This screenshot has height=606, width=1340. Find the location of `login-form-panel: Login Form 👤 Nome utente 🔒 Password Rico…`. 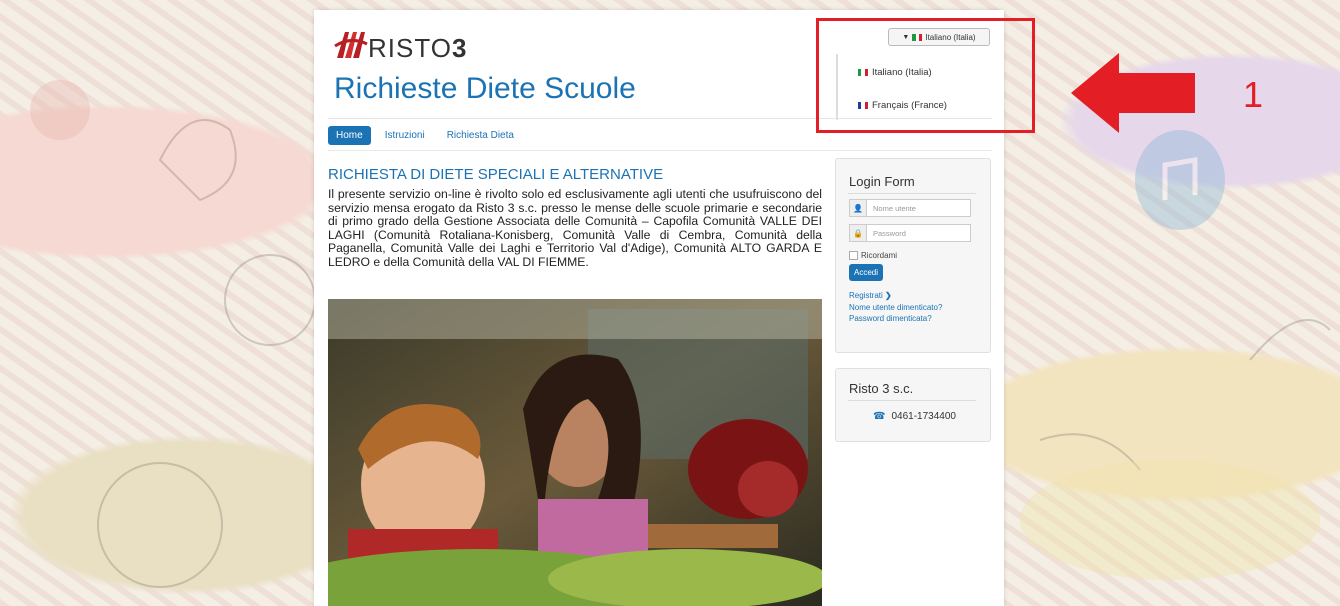

login-form-panel: Login Form 👤 Nome utente 🔒 Password Rico… is located at coordinates (913, 255).